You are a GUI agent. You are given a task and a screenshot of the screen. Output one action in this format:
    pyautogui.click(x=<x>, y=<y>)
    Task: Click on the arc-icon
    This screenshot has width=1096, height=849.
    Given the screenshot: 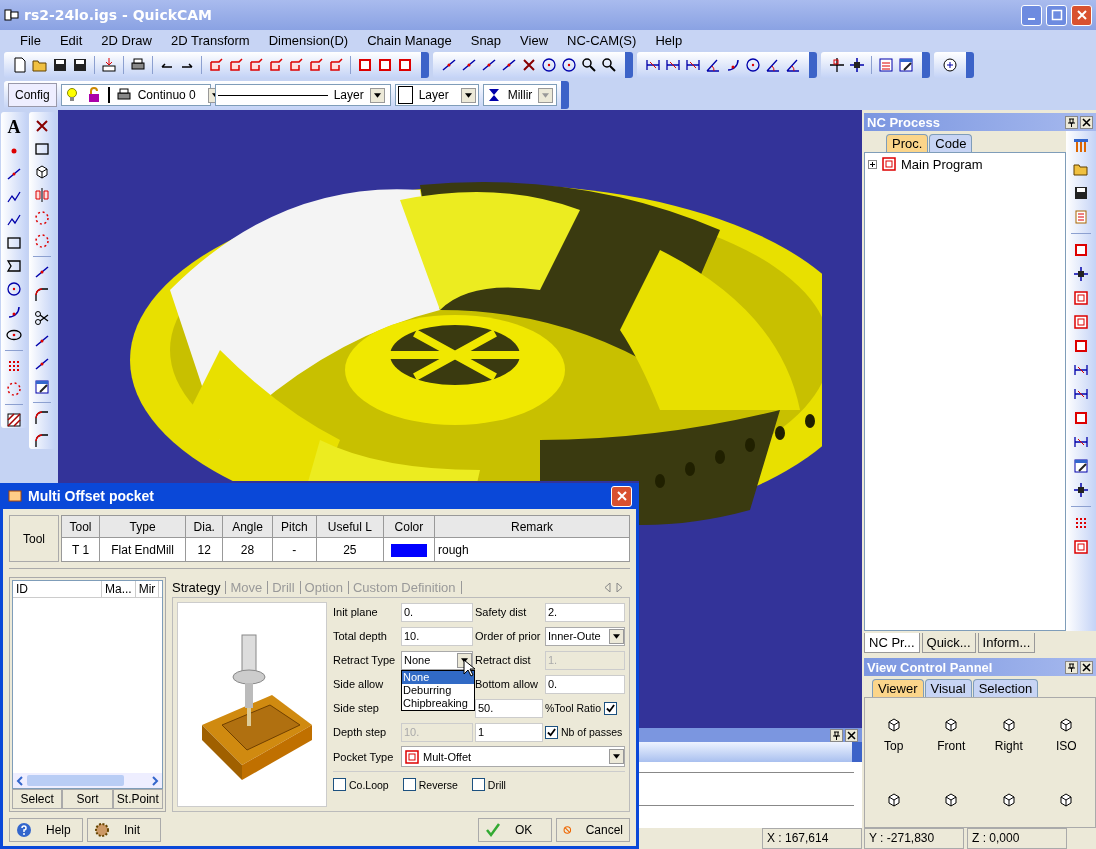 What is the action you would take?
    pyautogui.click(x=14, y=312)
    